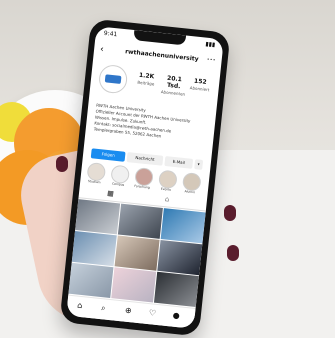 The height and width of the screenshot is (338, 335). I want to click on post-grid, so click(137, 253).